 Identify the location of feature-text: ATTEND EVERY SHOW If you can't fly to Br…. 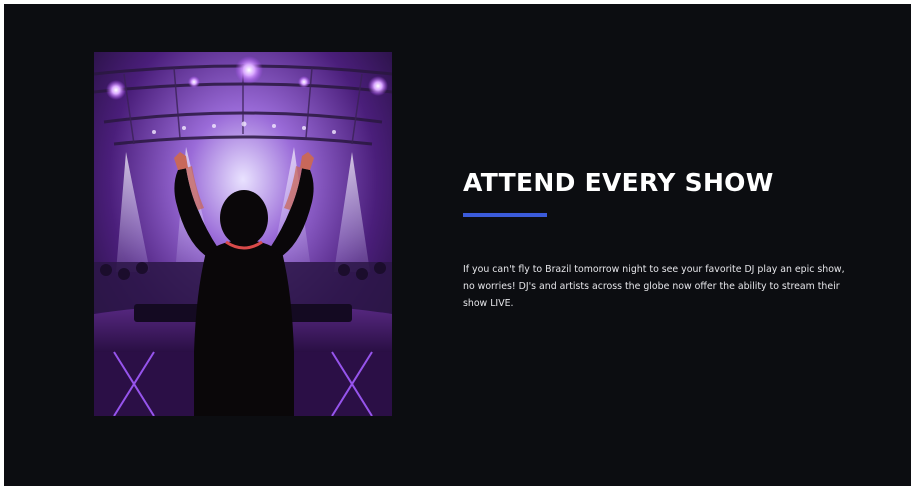
(663, 239).